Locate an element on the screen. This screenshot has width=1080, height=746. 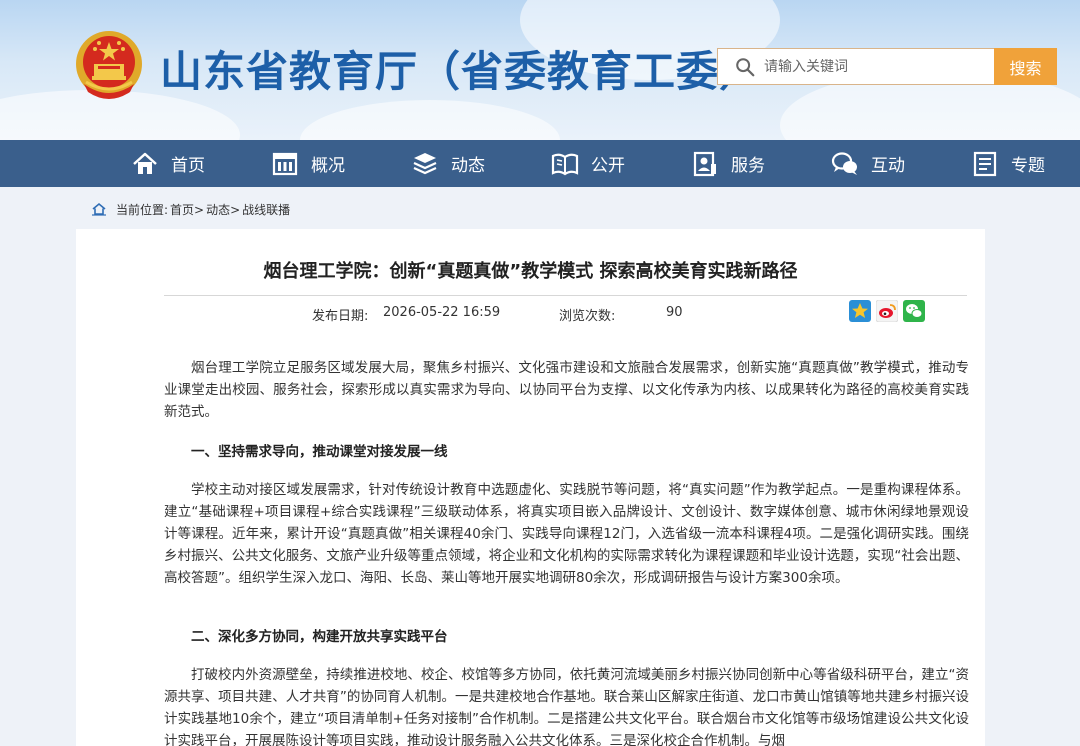
nav-item-news: 动态 is located at coordinates (448, 163).